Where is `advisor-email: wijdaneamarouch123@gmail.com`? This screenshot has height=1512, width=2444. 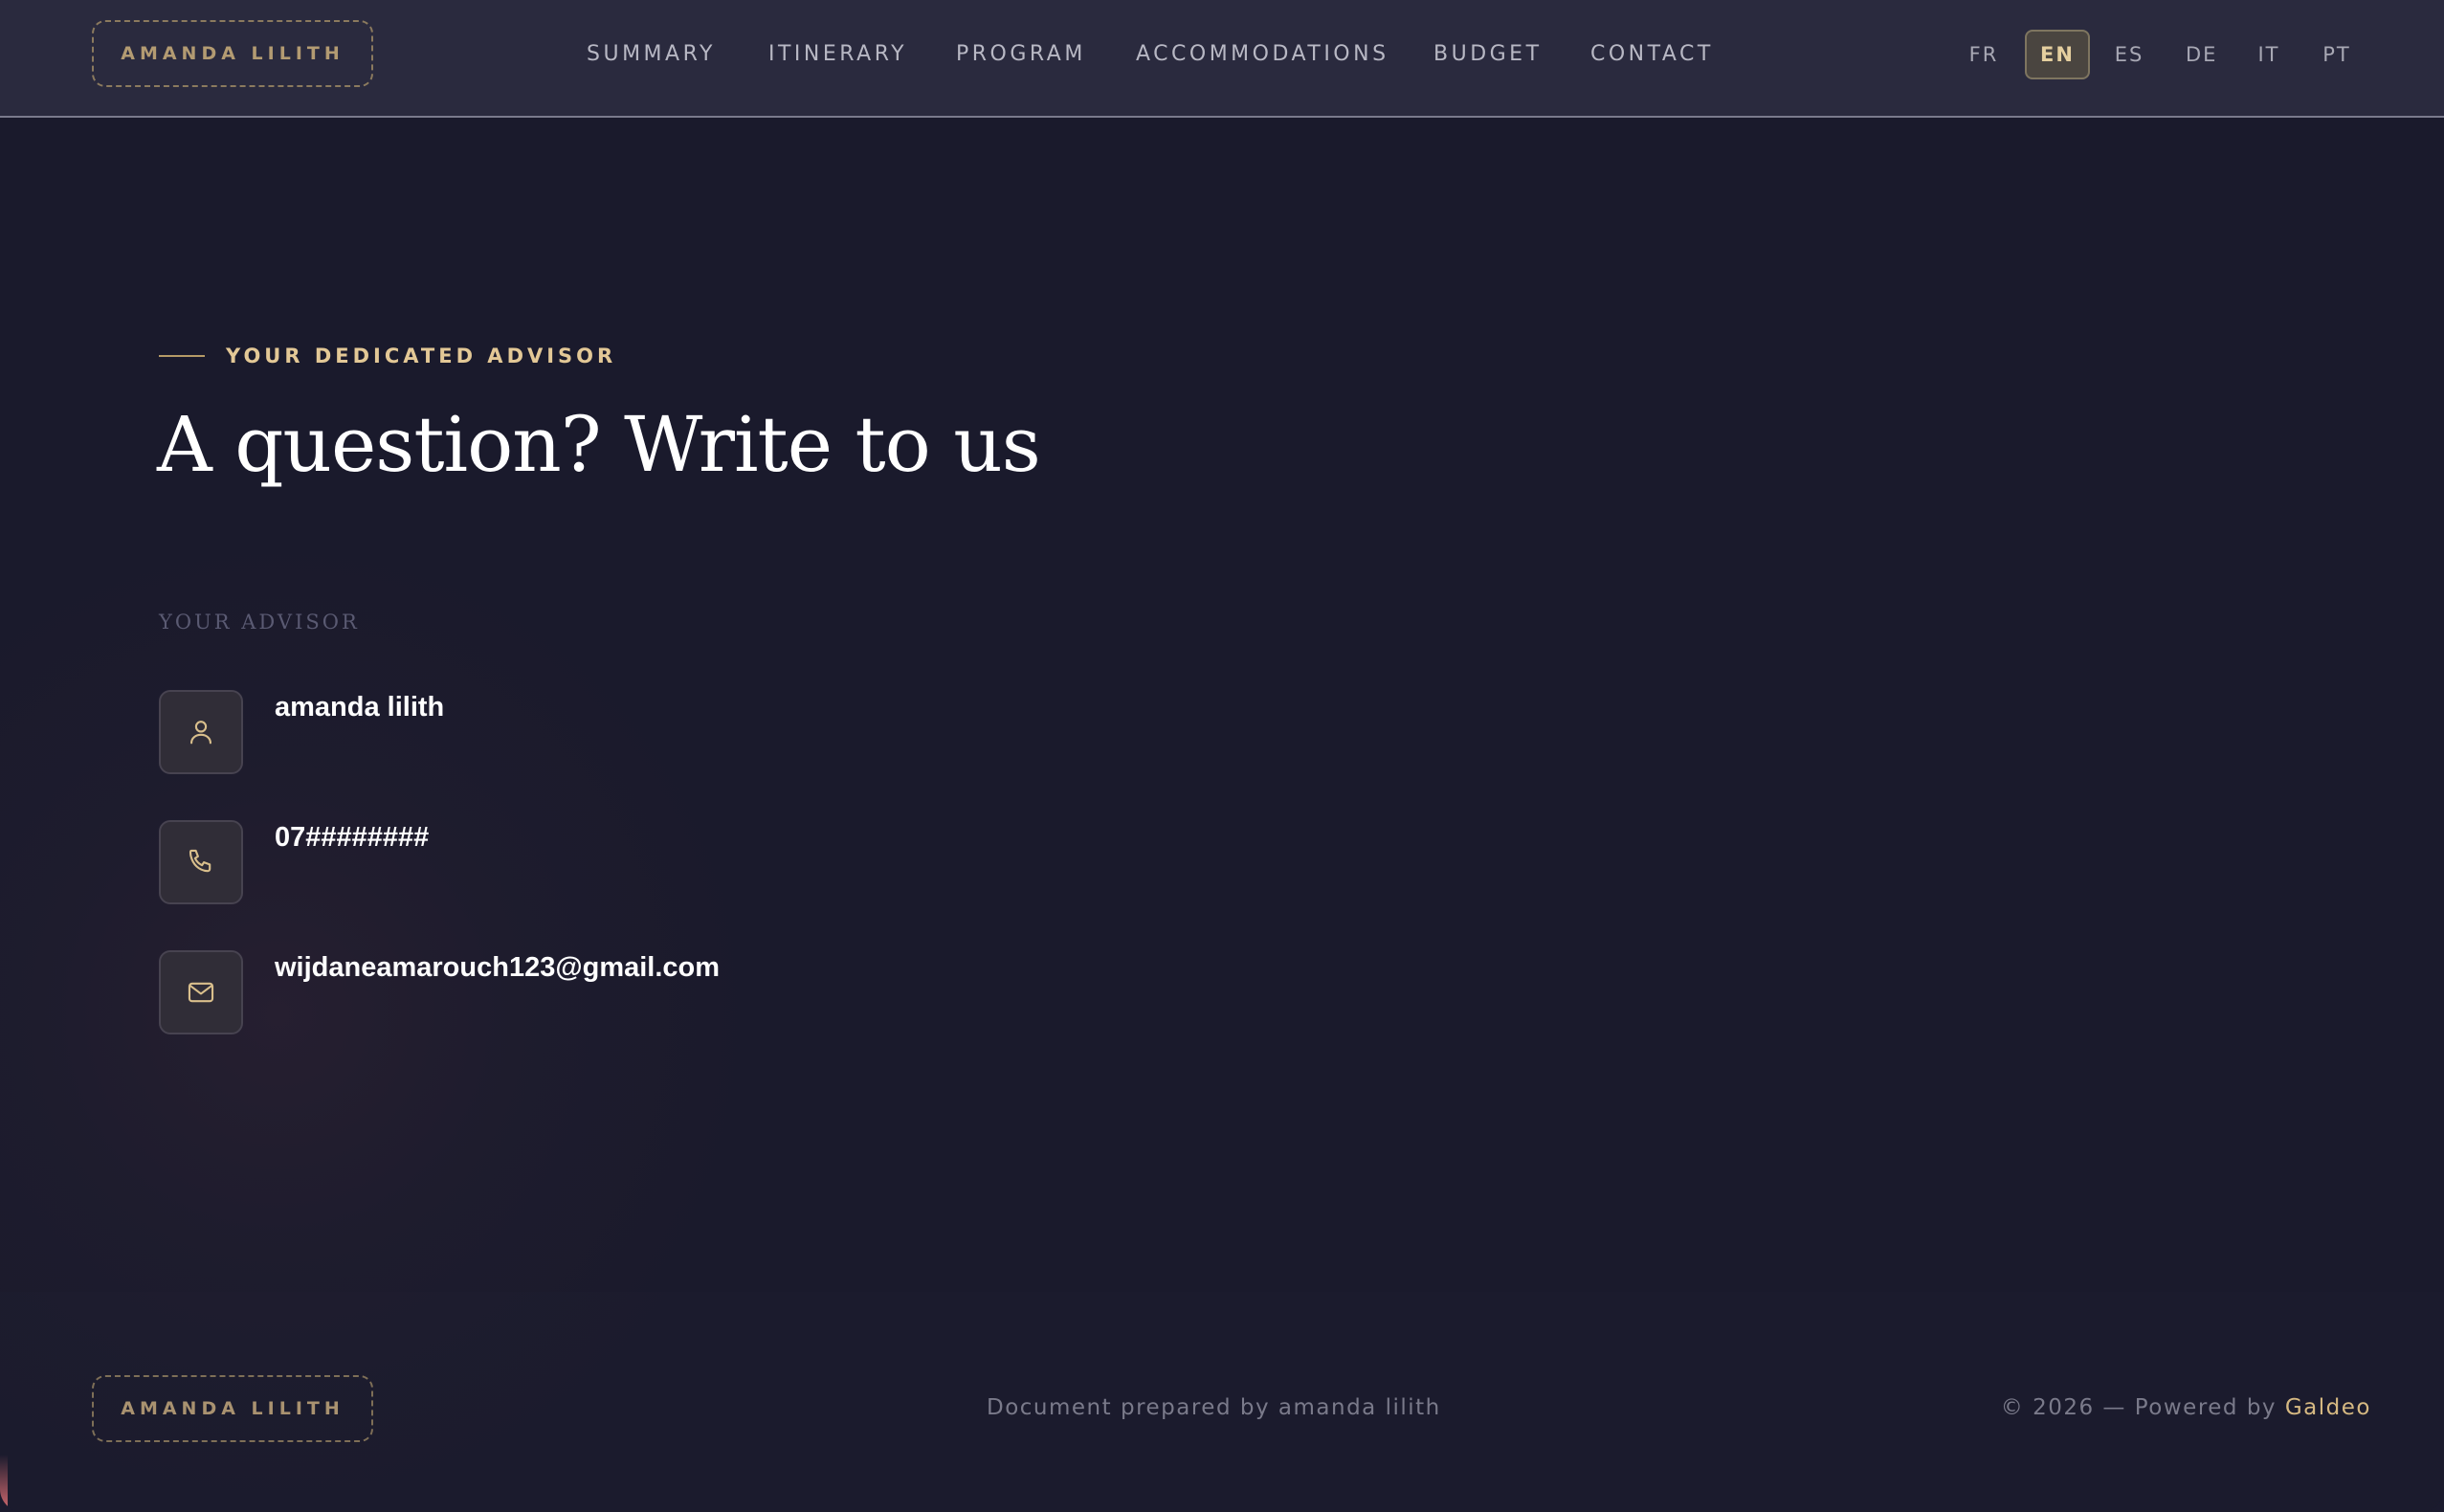
advisor-email: wijdaneamarouch123@gmail.com is located at coordinates (497, 968).